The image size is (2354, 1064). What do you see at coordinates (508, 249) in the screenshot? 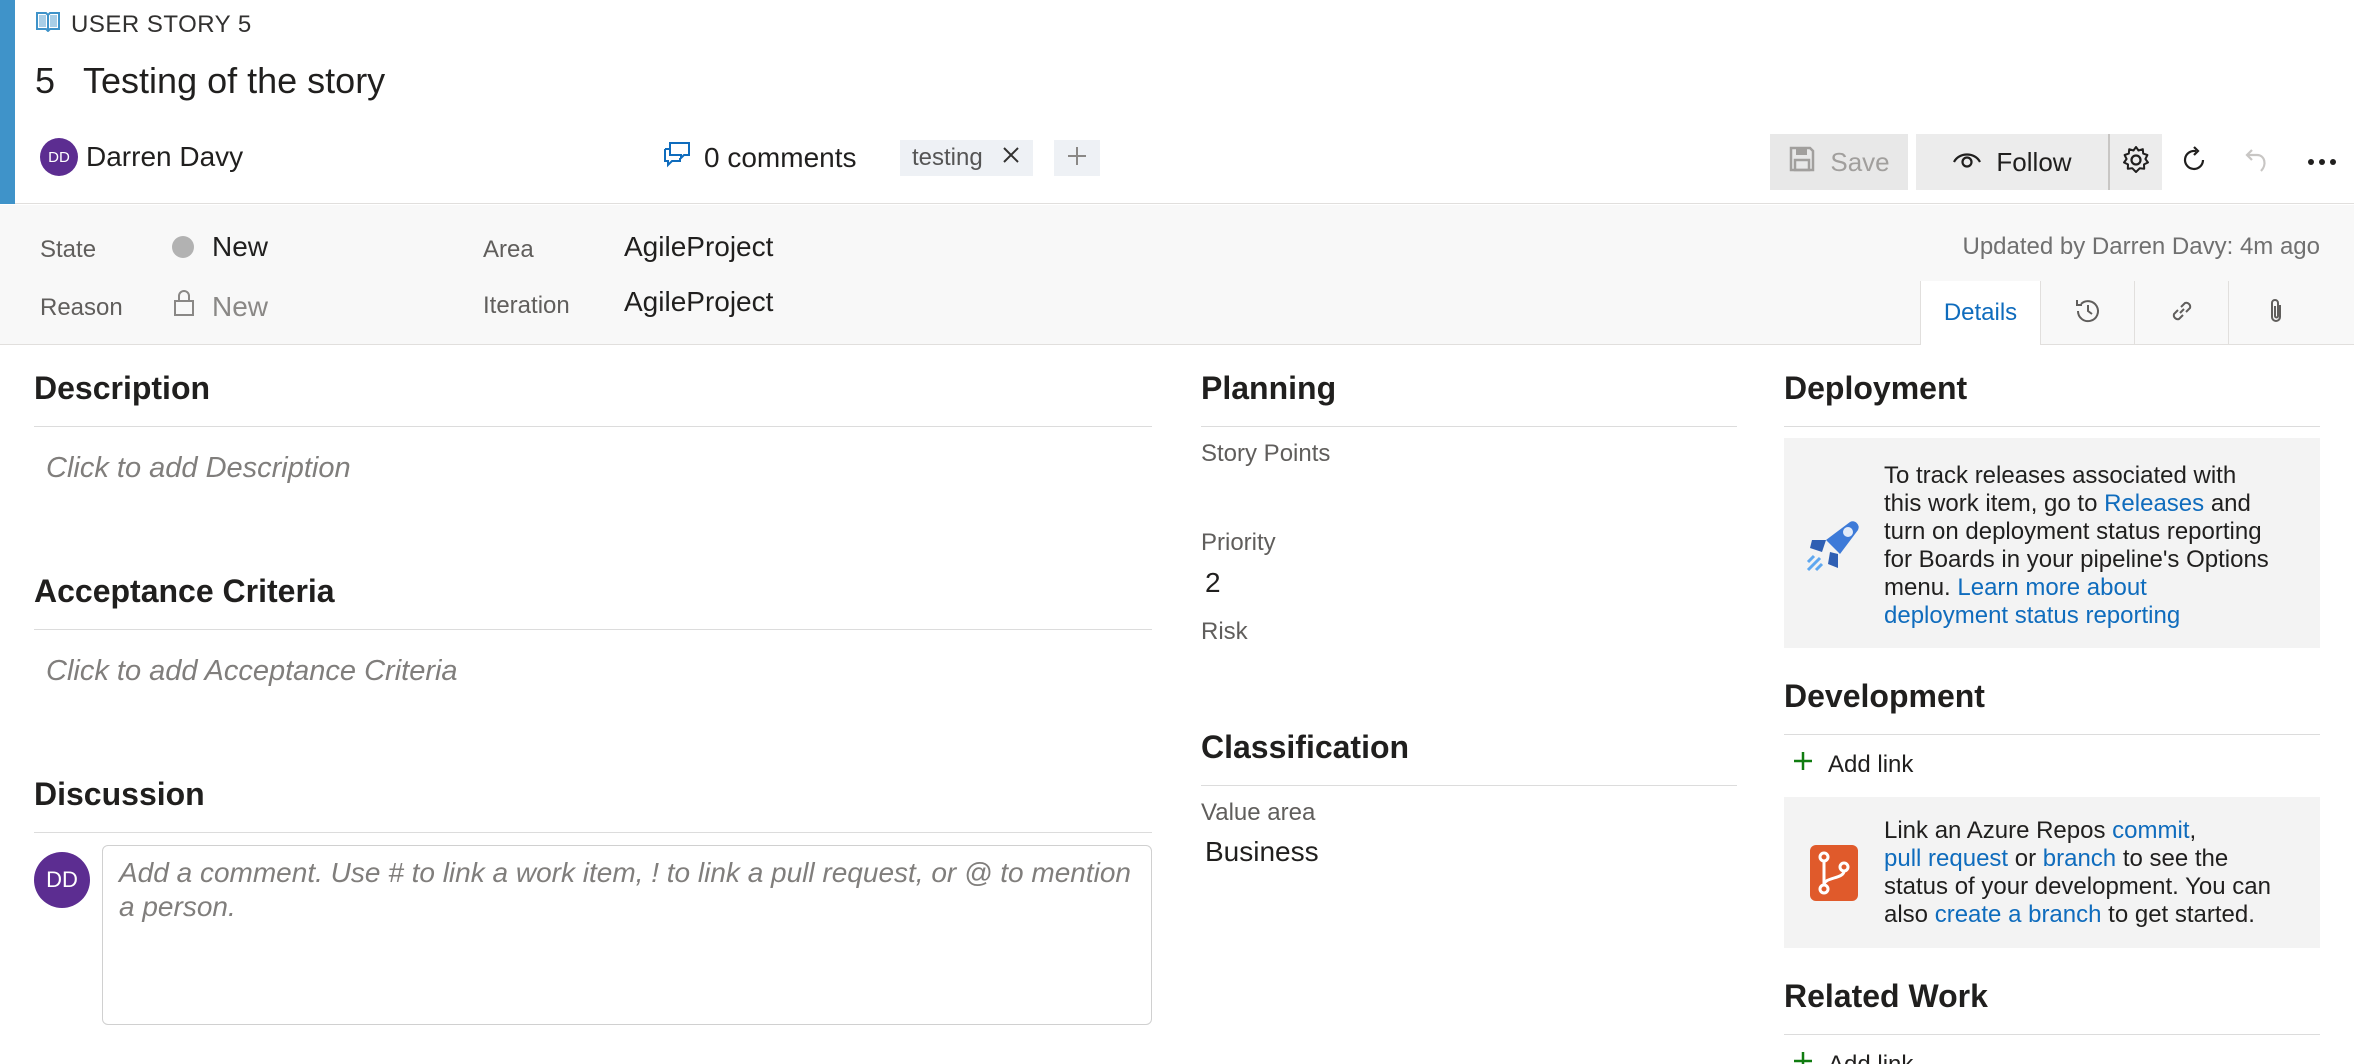
I see `area-label: Area` at bounding box center [508, 249].